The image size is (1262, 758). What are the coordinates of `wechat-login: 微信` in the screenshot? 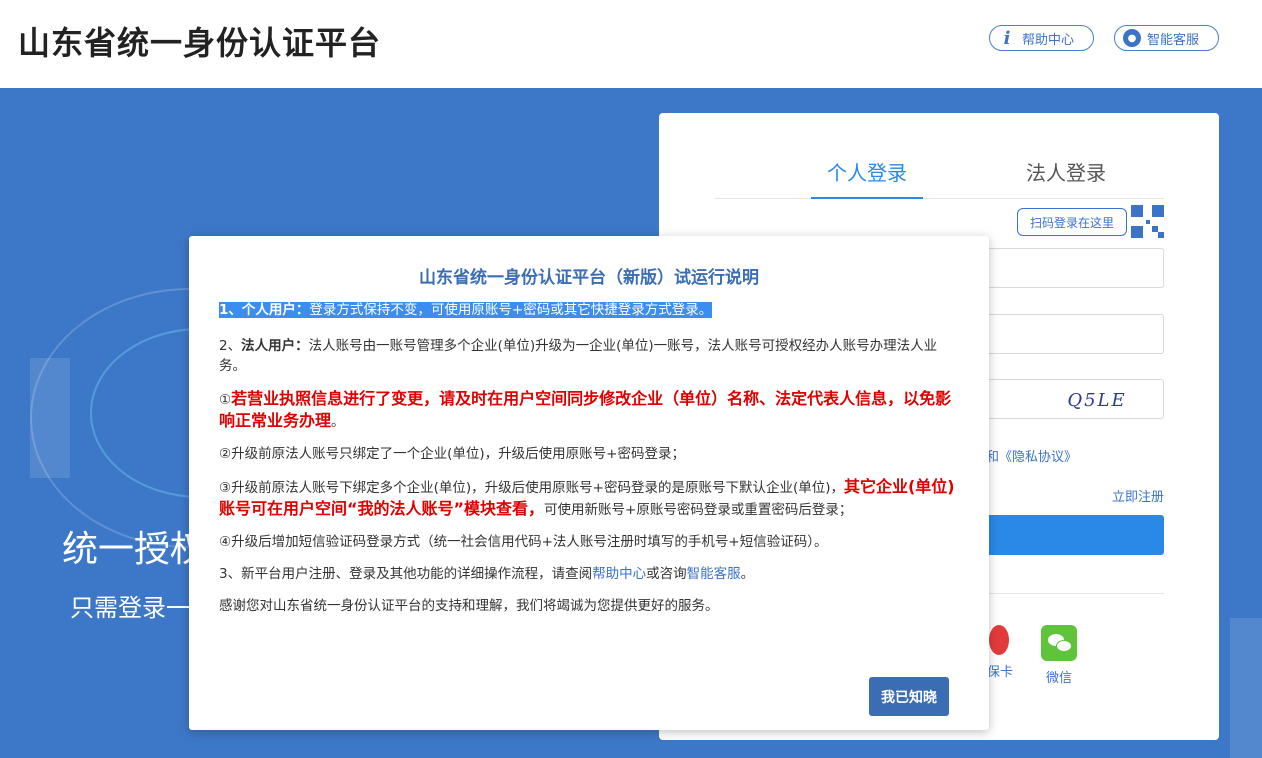 It's located at (1059, 655).